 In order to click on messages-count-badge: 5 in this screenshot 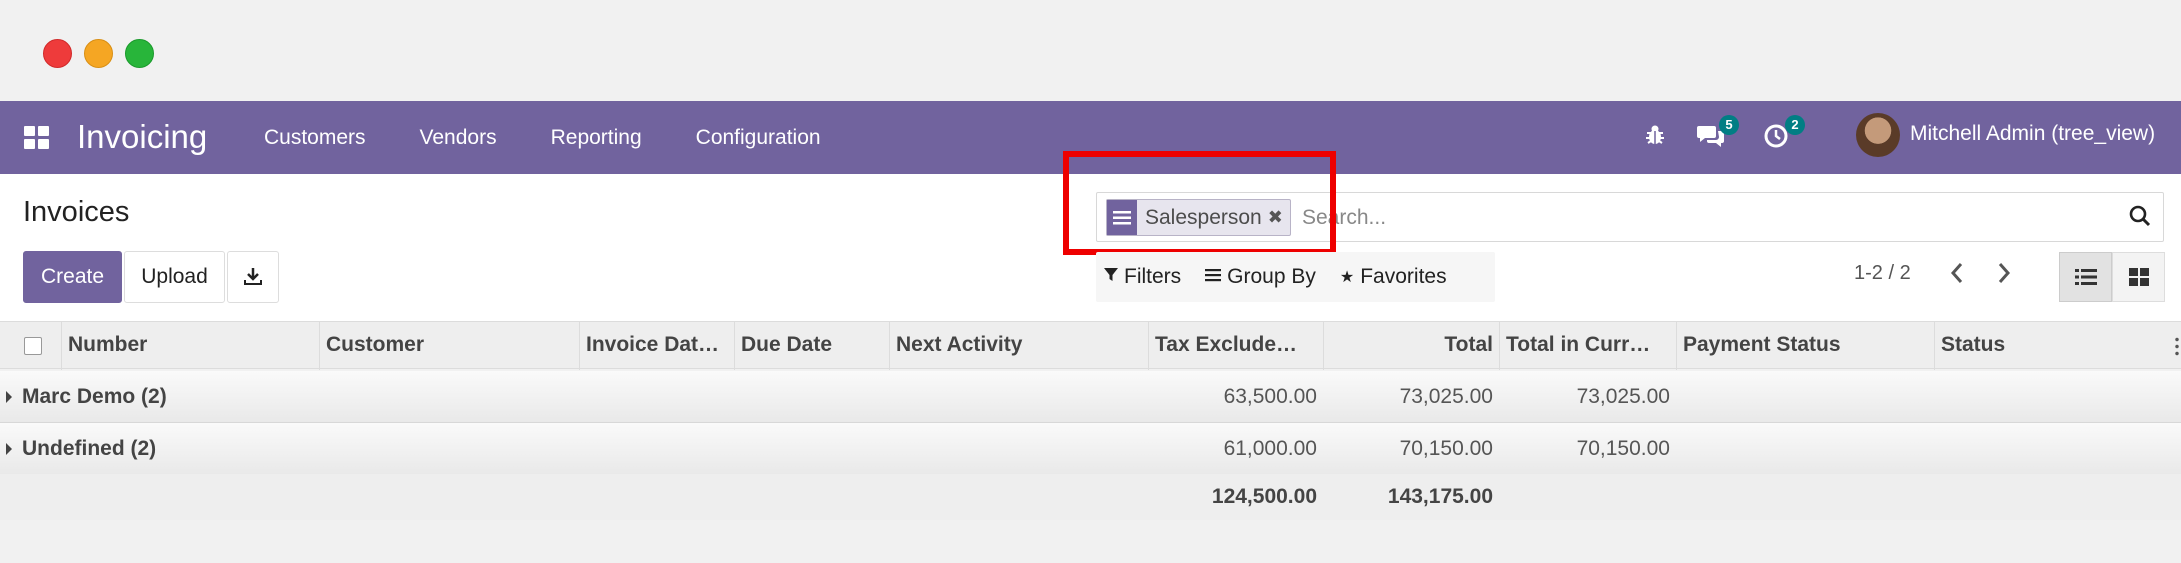, I will do `click(1729, 125)`.